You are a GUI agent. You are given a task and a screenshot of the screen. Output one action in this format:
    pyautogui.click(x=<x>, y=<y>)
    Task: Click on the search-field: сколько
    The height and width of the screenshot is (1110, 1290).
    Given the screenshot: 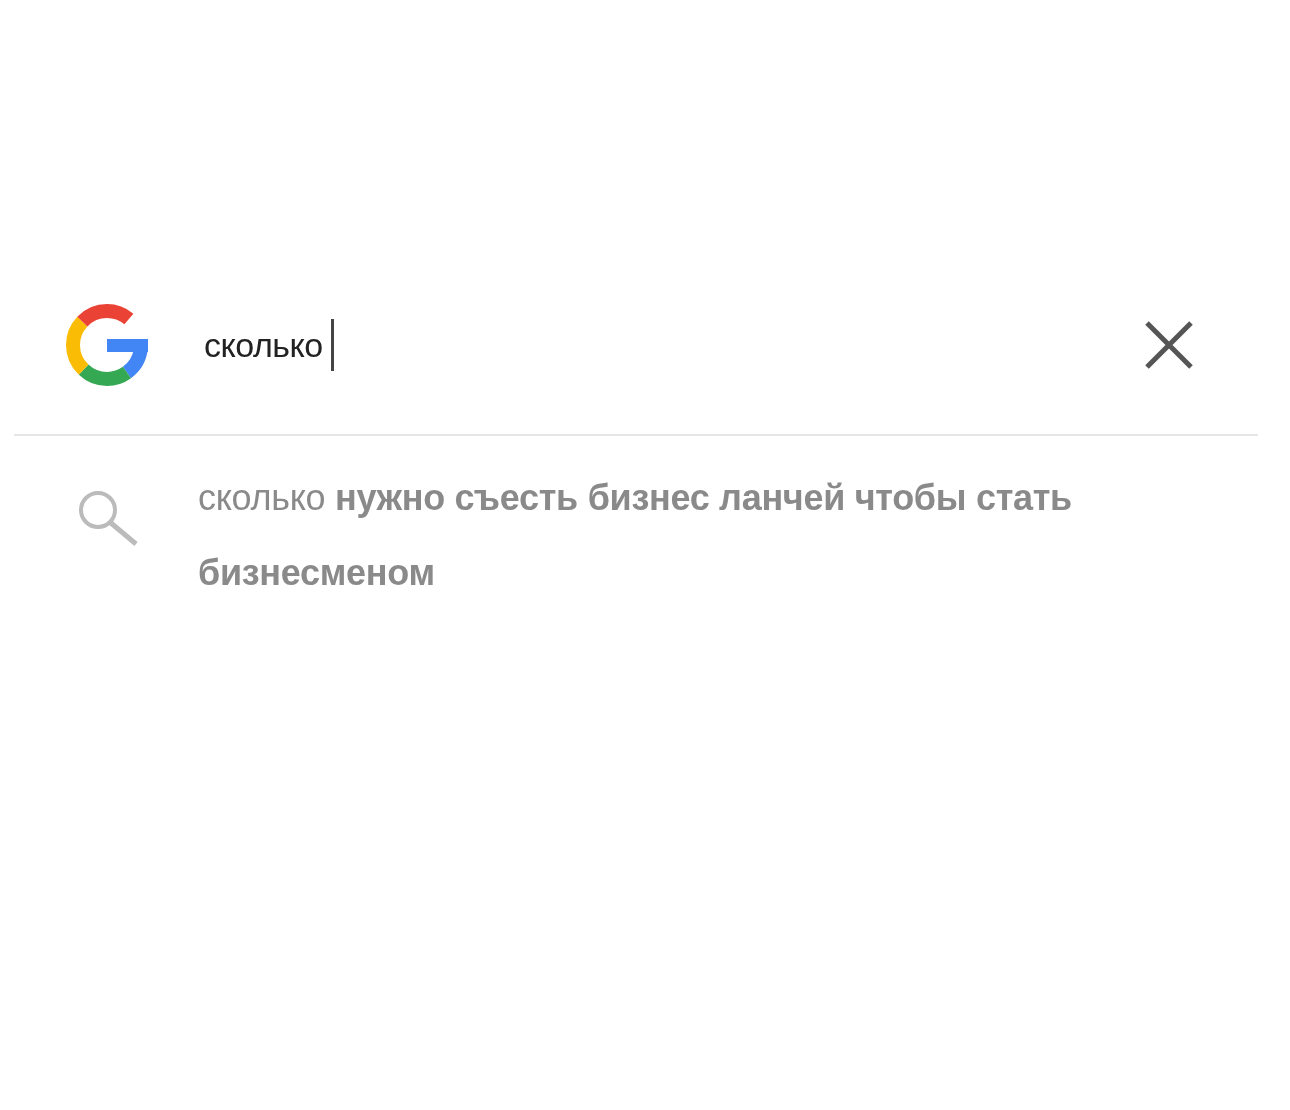 What is the action you would take?
    pyautogui.click(x=263, y=345)
    